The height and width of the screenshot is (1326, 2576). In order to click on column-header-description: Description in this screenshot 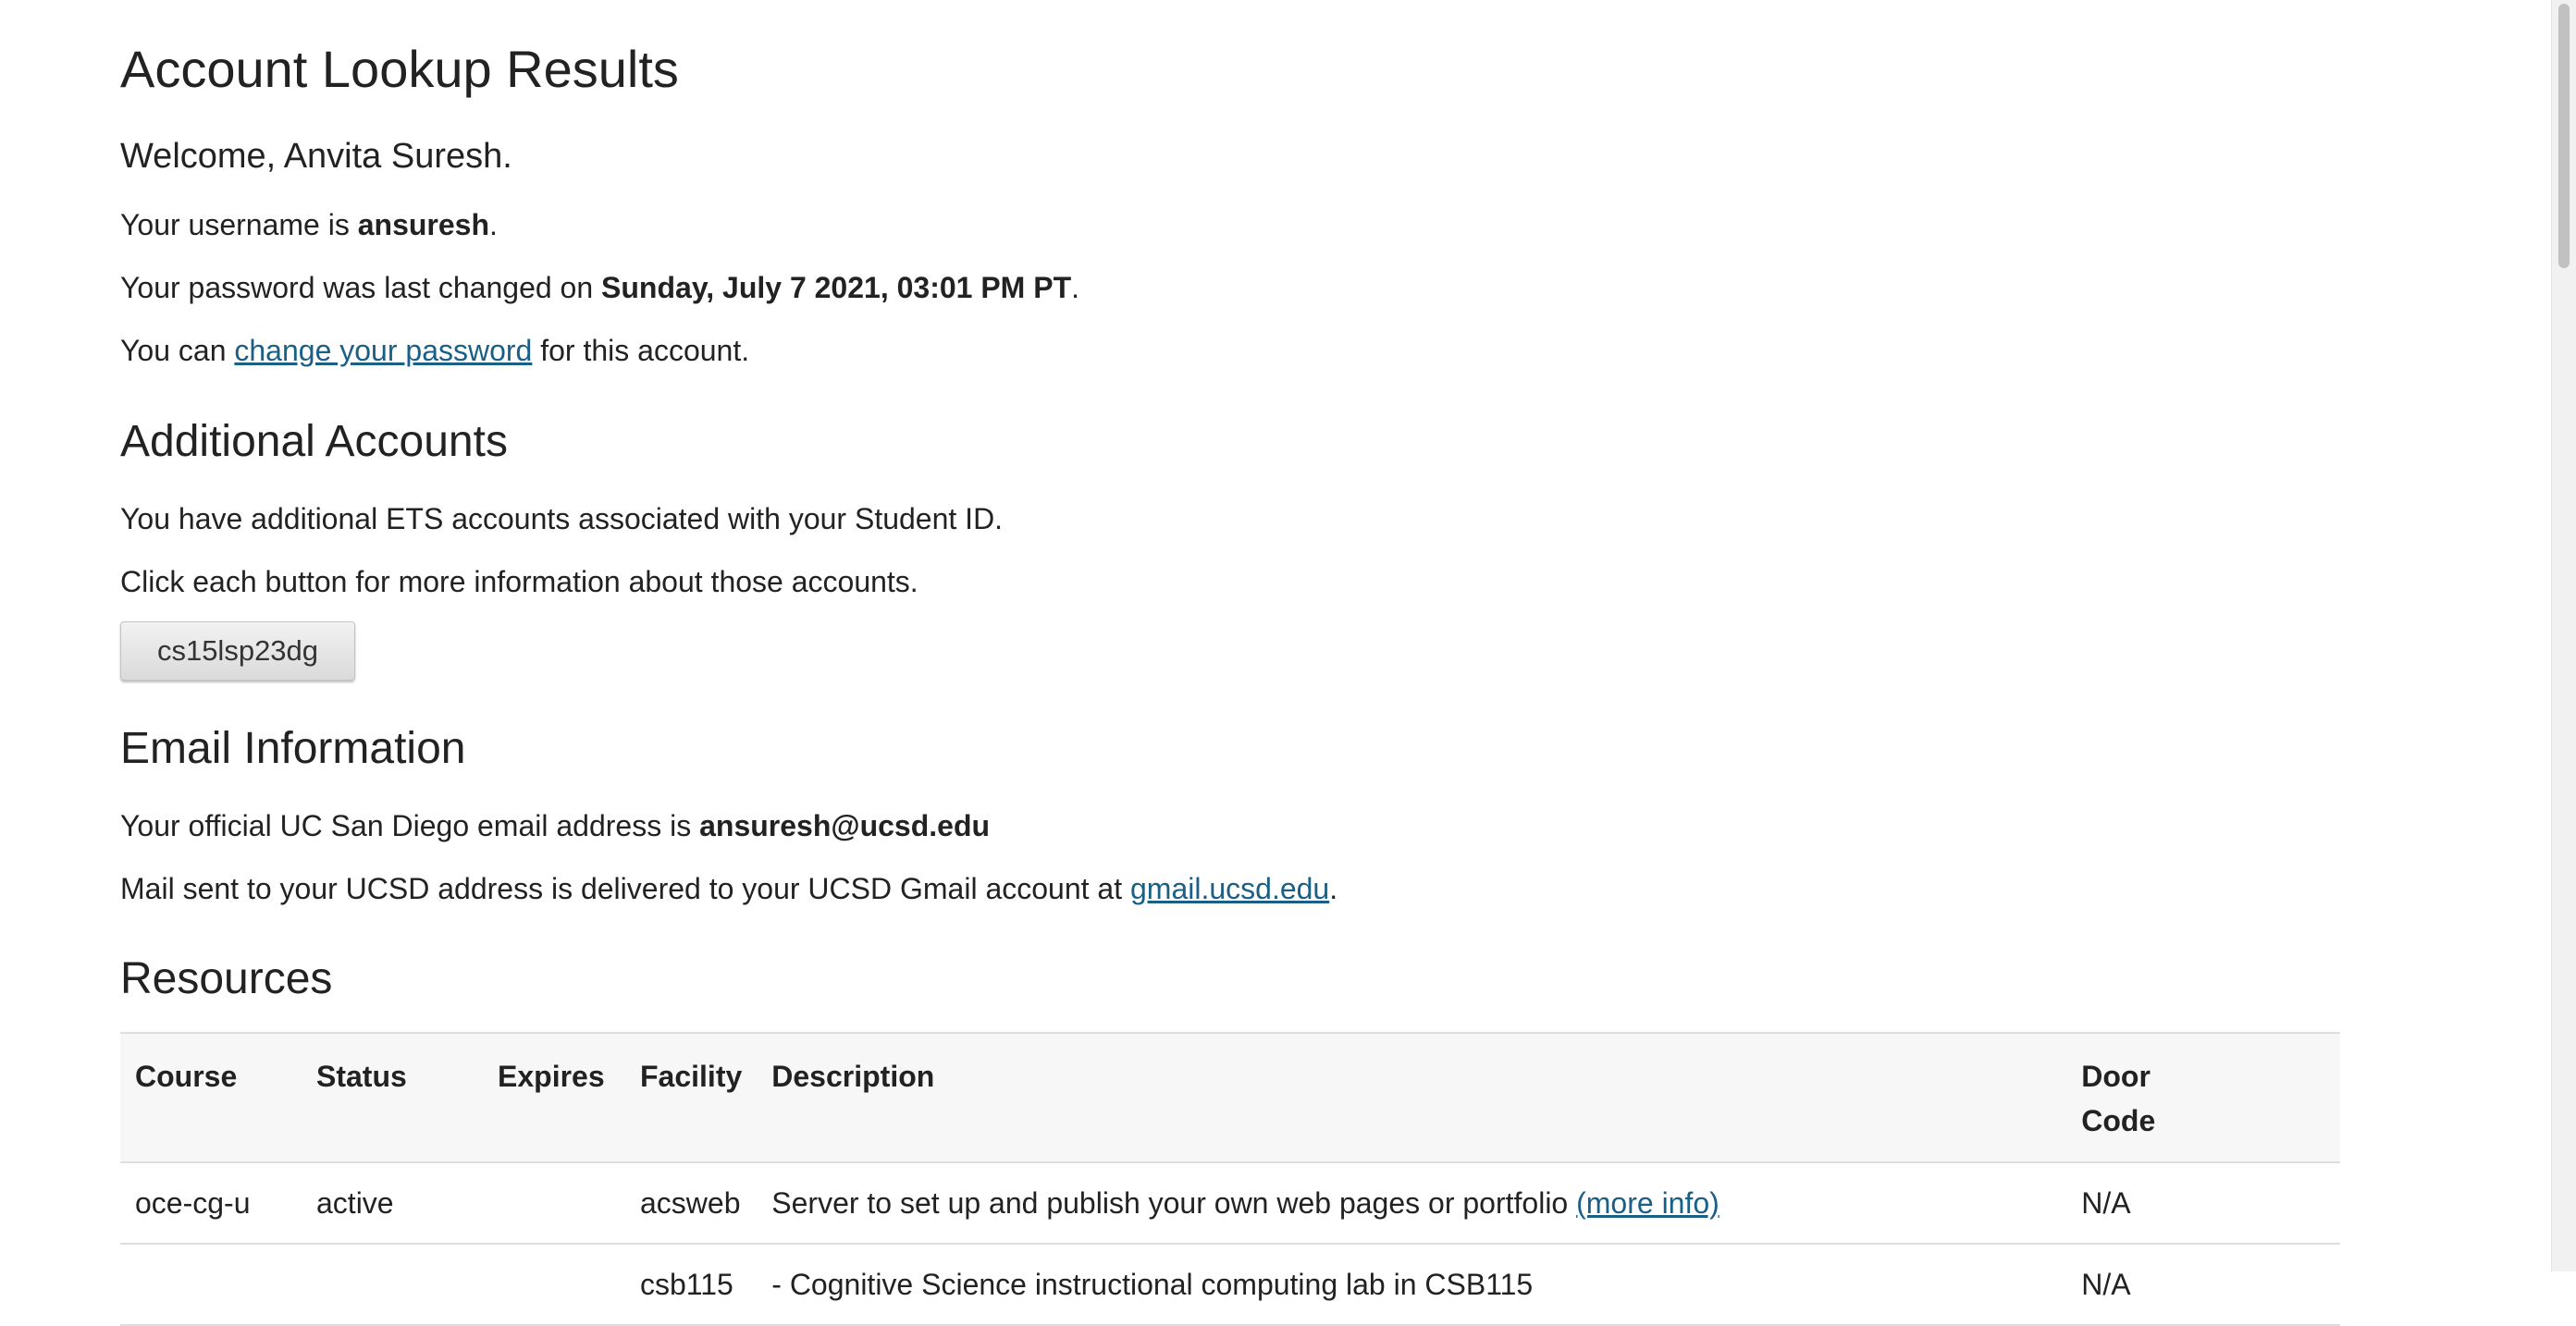, I will do `click(853, 1076)`.